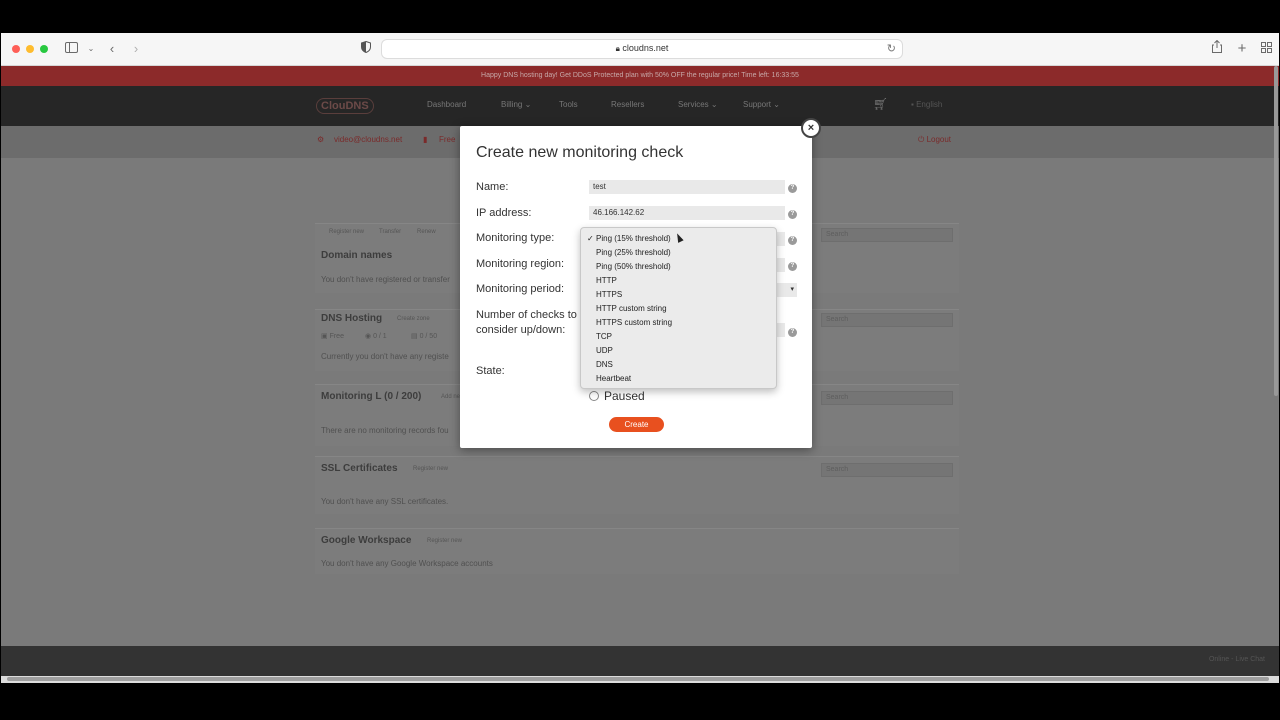 The image size is (1280, 720). I want to click on create-button: Create, so click(636, 424).